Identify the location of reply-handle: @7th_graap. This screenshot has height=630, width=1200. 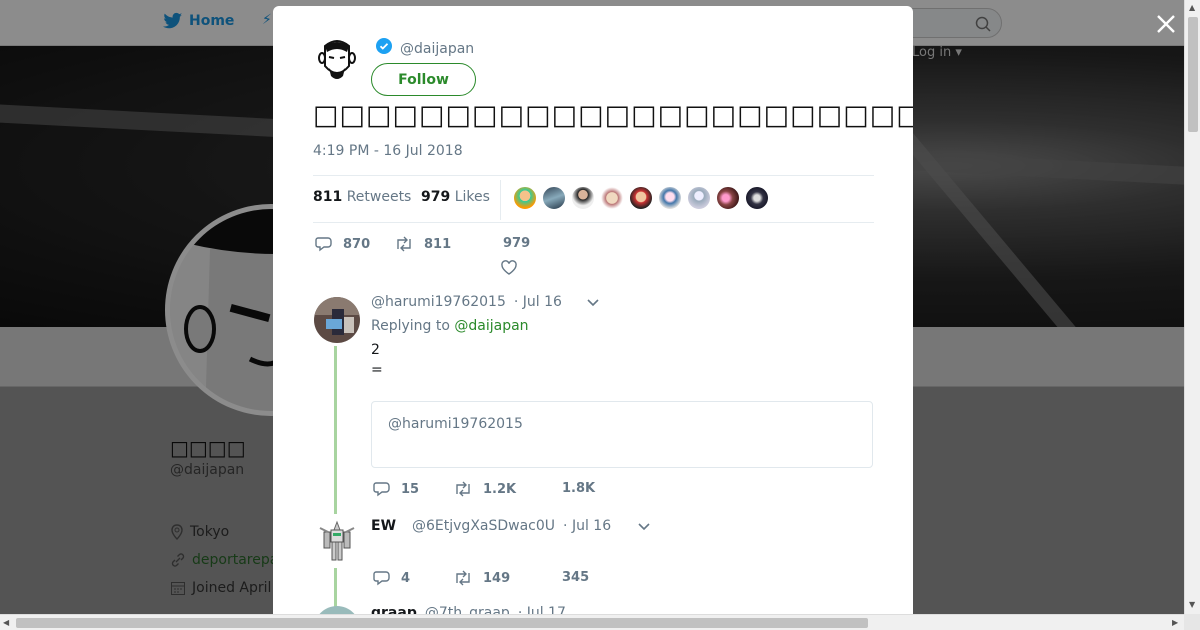
(467, 609).